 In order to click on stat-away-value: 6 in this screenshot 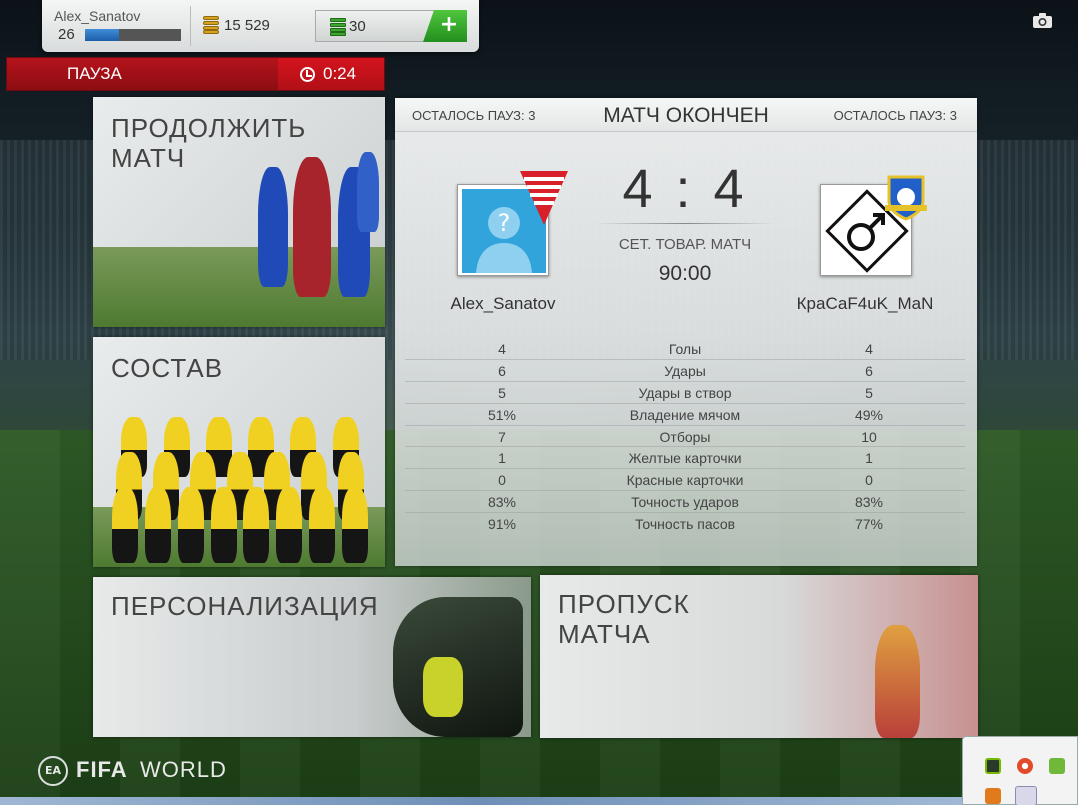, I will do `click(869, 370)`.